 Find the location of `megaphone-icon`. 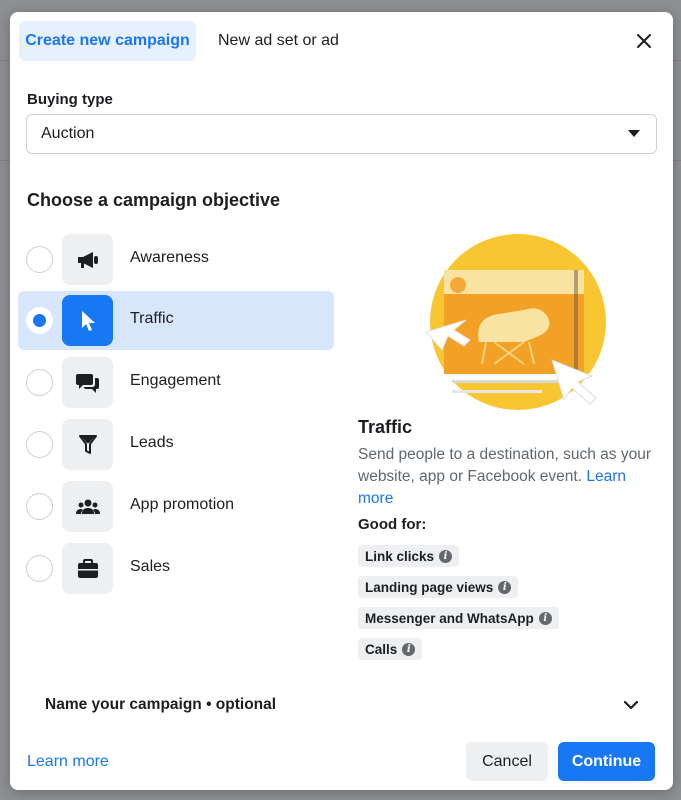

megaphone-icon is located at coordinates (87, 259).